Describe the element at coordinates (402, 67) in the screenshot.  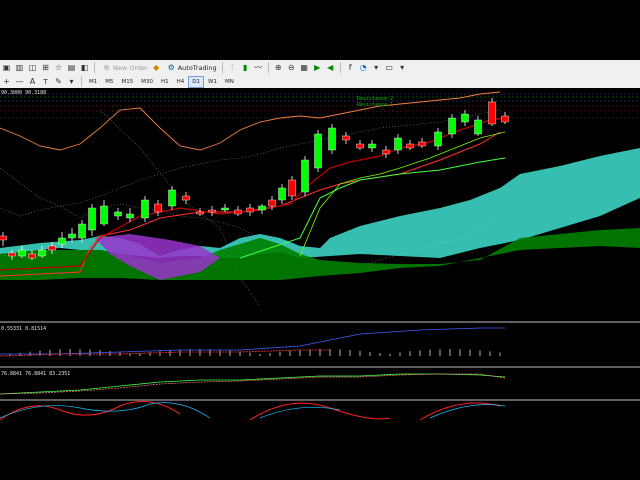
I see `templates-dropdown-icon: ▾` at that location.